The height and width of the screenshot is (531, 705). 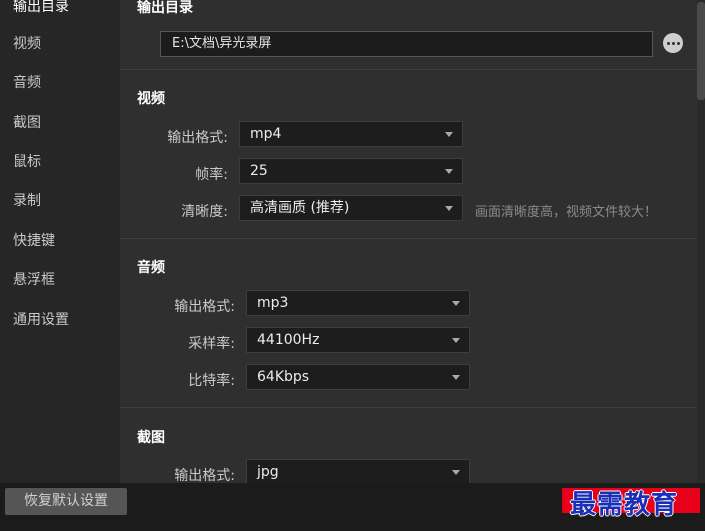 I want to click on section-title-screenshot: 截图, so click(x=151, y=438).